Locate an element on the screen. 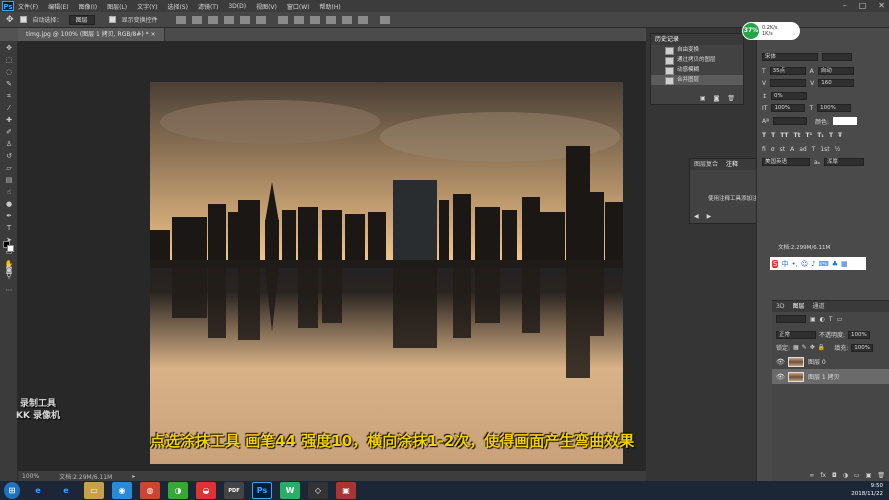 This screenshot has width=889, height=500. kerning-field is located at coordinates (788, 83).